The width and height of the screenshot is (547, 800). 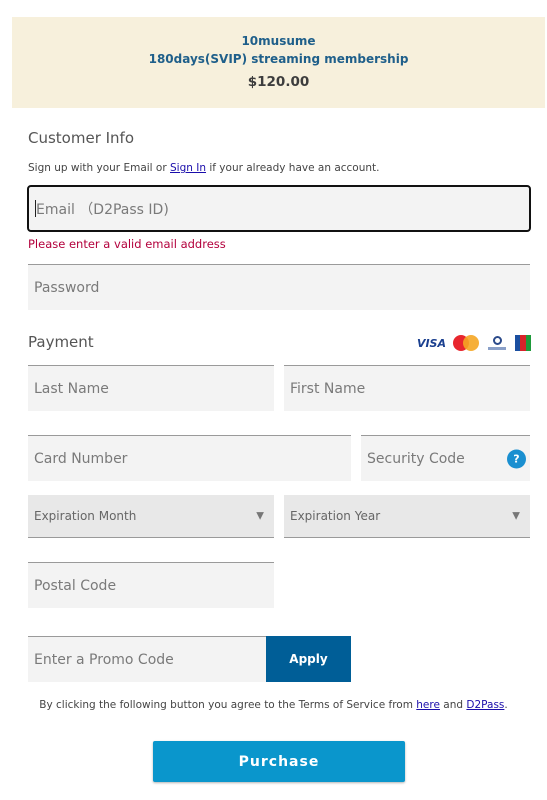 I want to click on postal-code-field: Postal Code, so click(x=151, y=585).